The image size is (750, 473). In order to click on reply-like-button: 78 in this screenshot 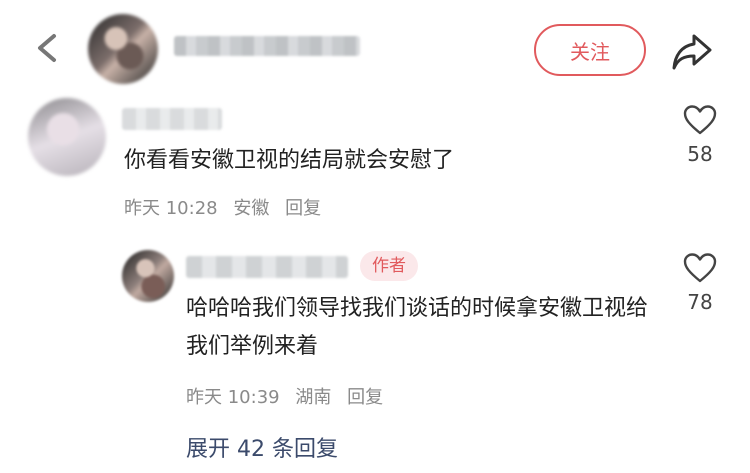, I will do `click(700, 283)`.